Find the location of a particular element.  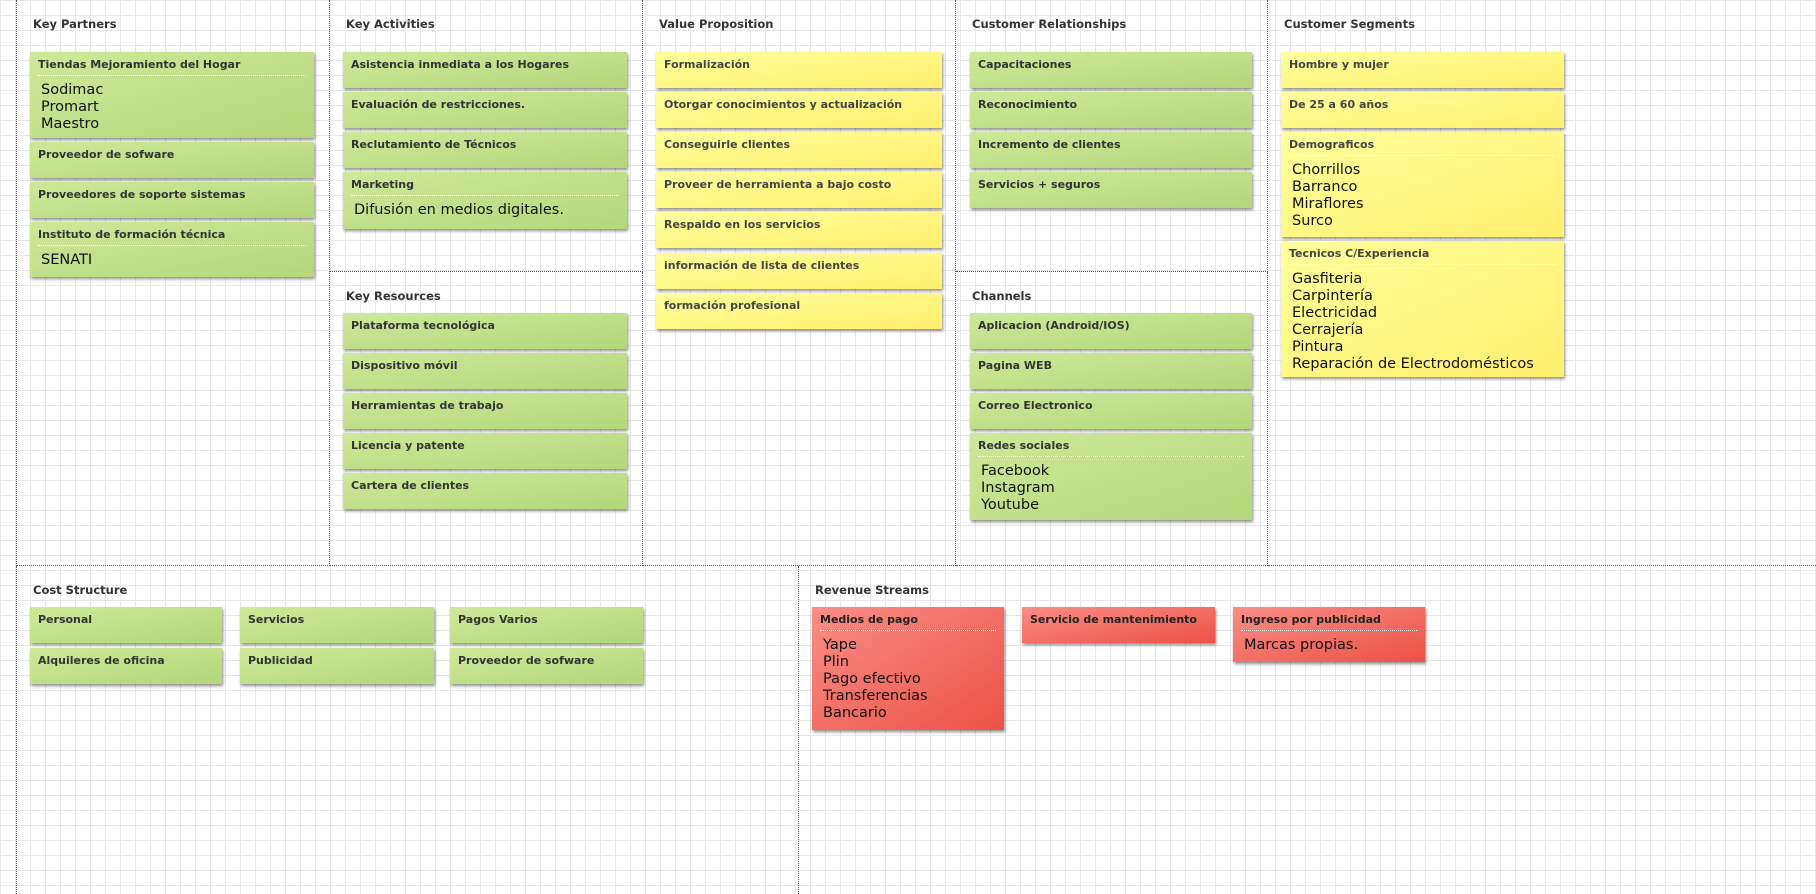

note-plataforma: Plataforma tecnológica is located at coordinates (485, 331).